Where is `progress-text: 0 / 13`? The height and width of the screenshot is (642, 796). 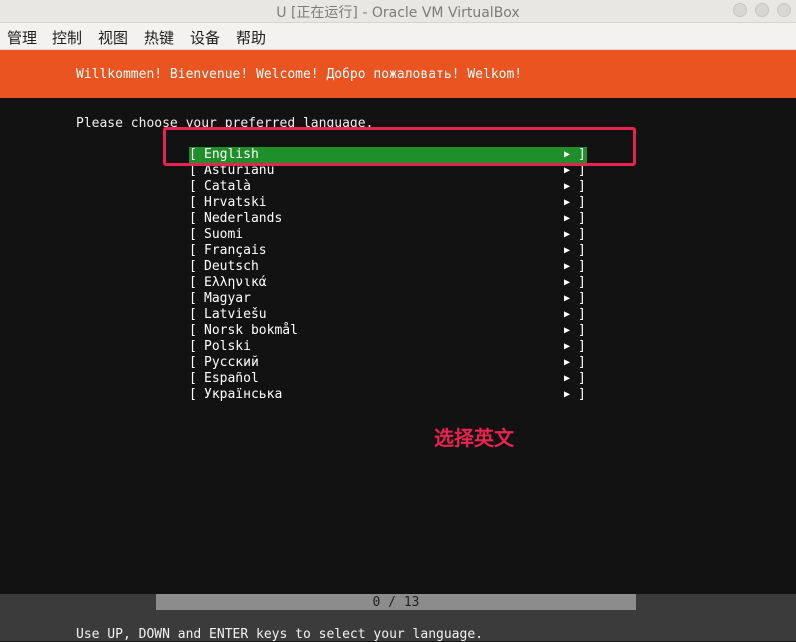
progress-text: 0 / 13 is located at coordinates (396, 602).